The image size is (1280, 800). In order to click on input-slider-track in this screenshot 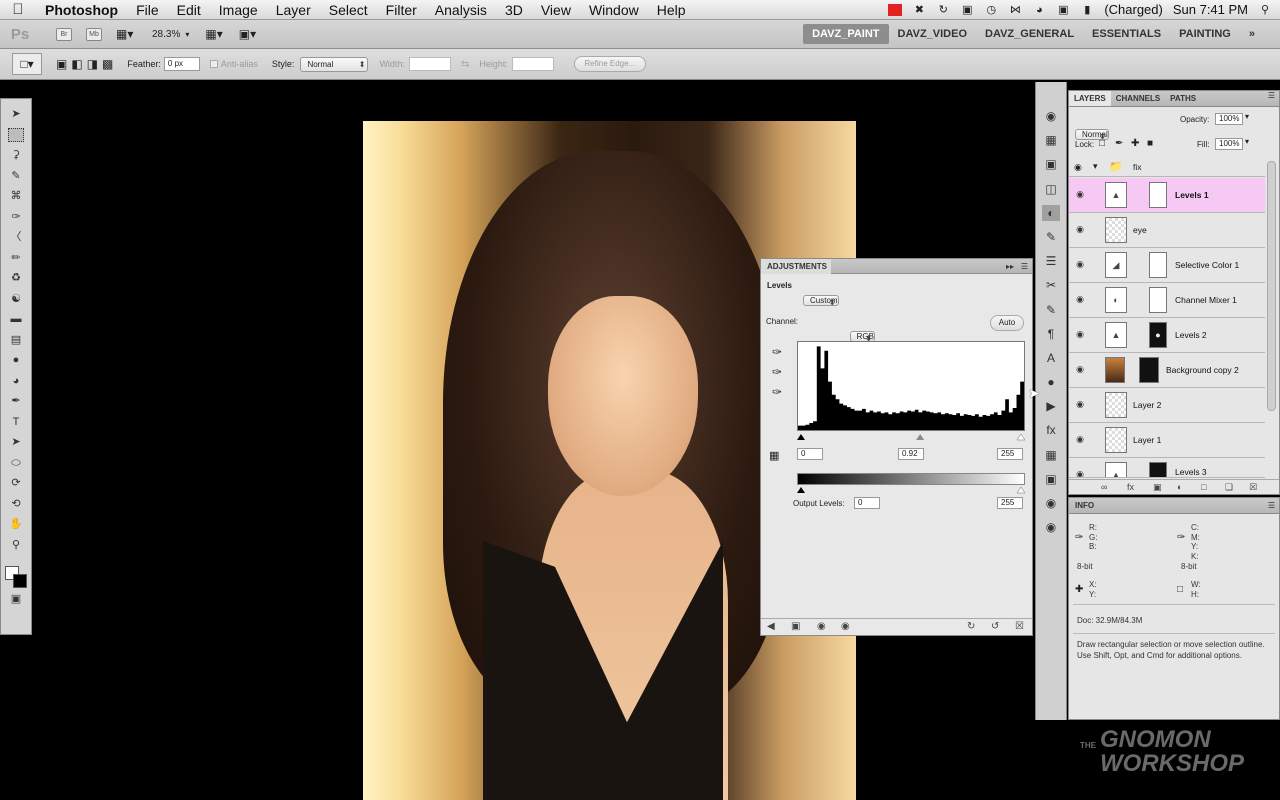, I will do `click(911, 436)`.